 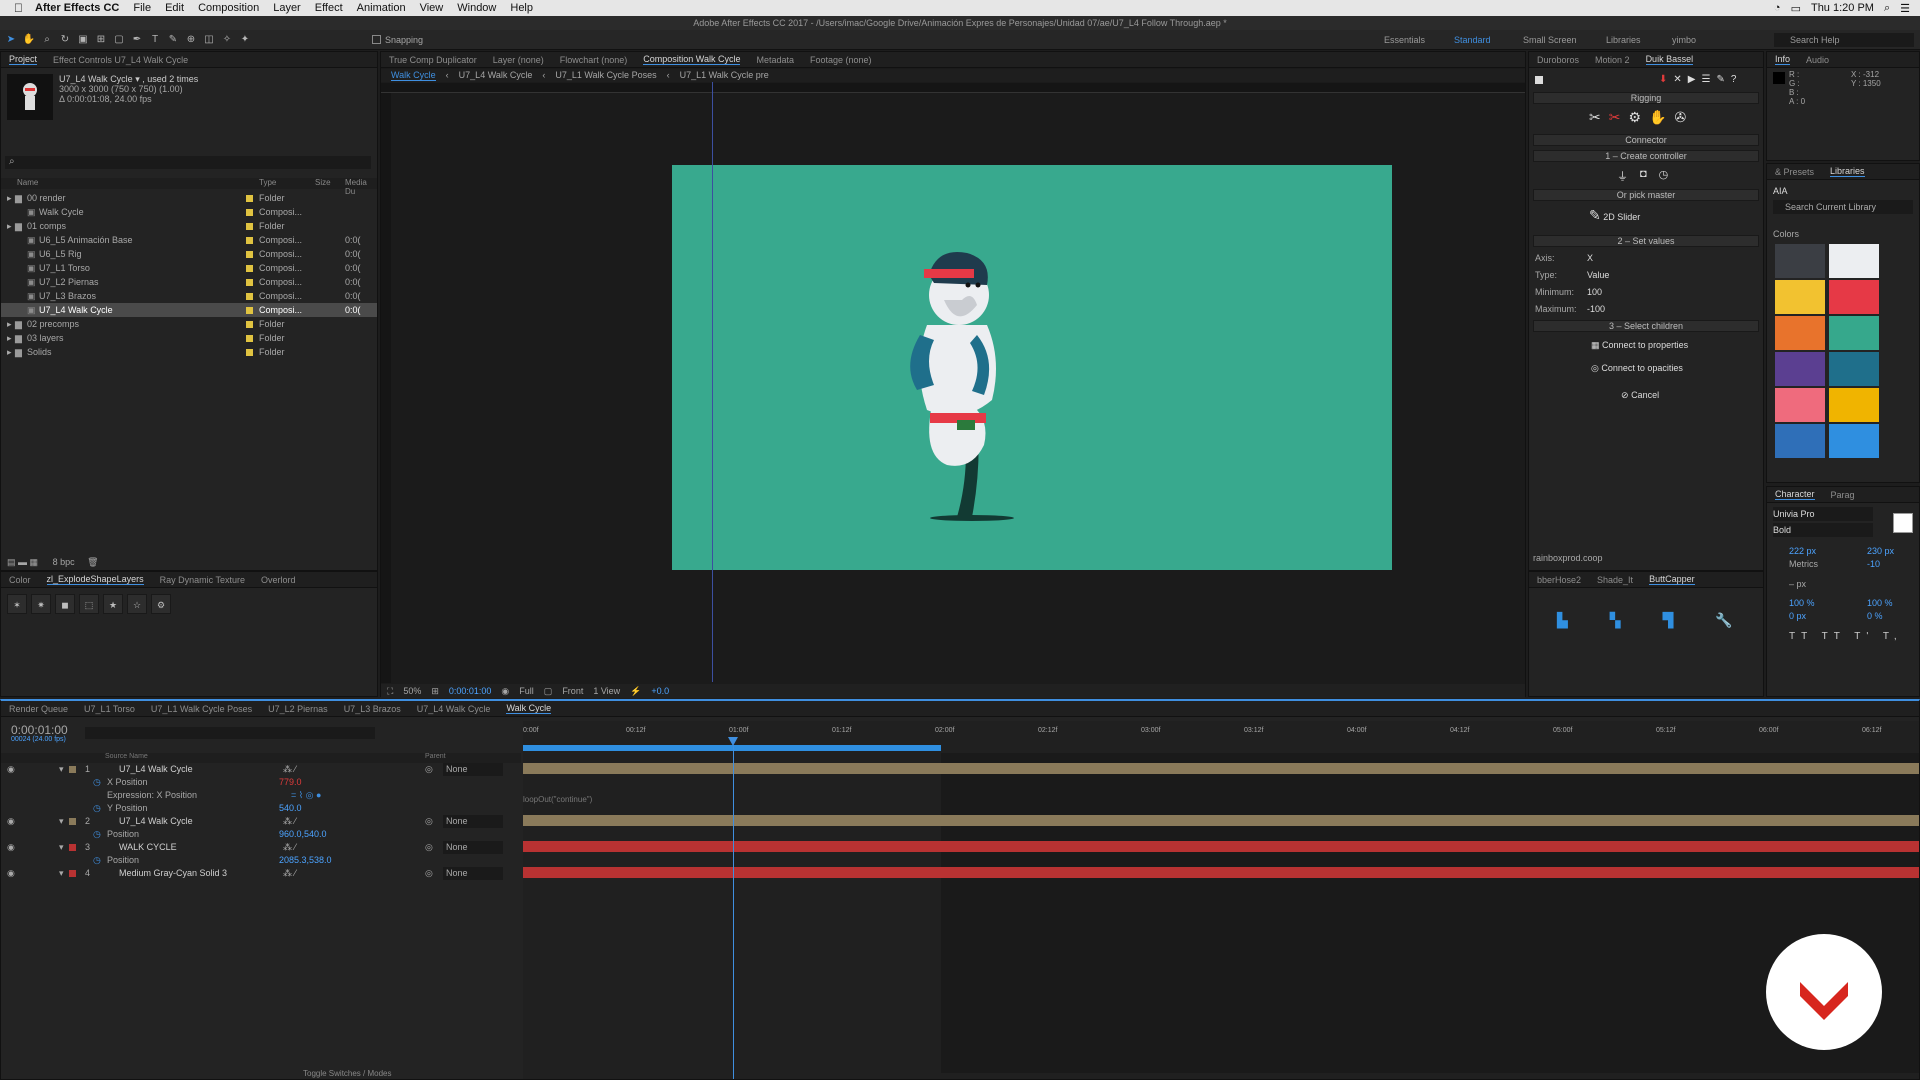 I want to click on snapshot-icon: ⛶, so click(x=390, y=691).